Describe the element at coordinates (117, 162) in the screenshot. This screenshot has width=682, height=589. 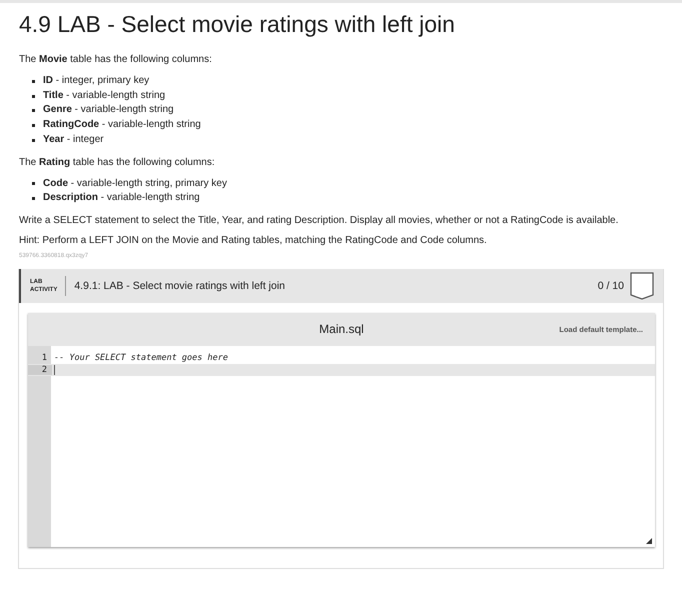
I see `paragraph: The Rating table has the following columns:` at that location.